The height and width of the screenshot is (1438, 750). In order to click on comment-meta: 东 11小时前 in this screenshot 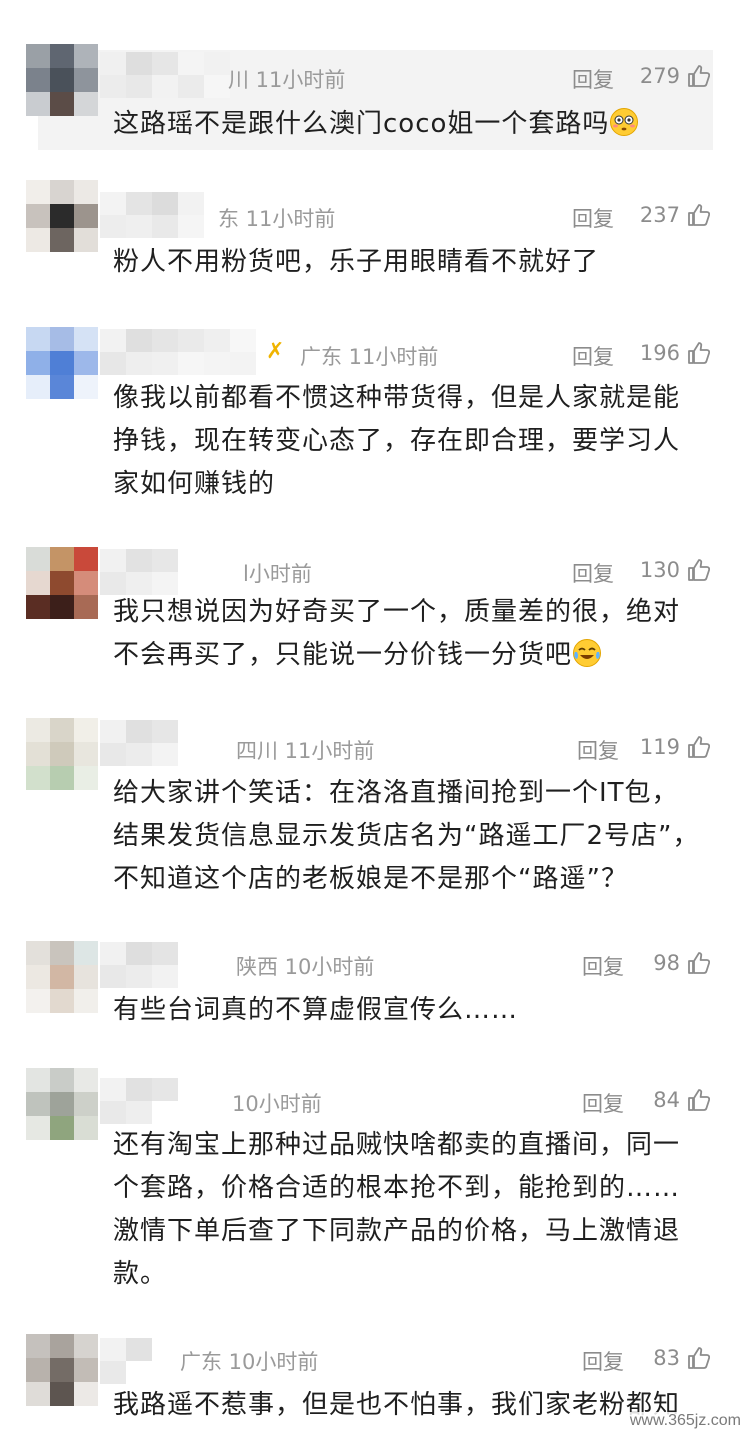, I will do `click(277, 219)`.